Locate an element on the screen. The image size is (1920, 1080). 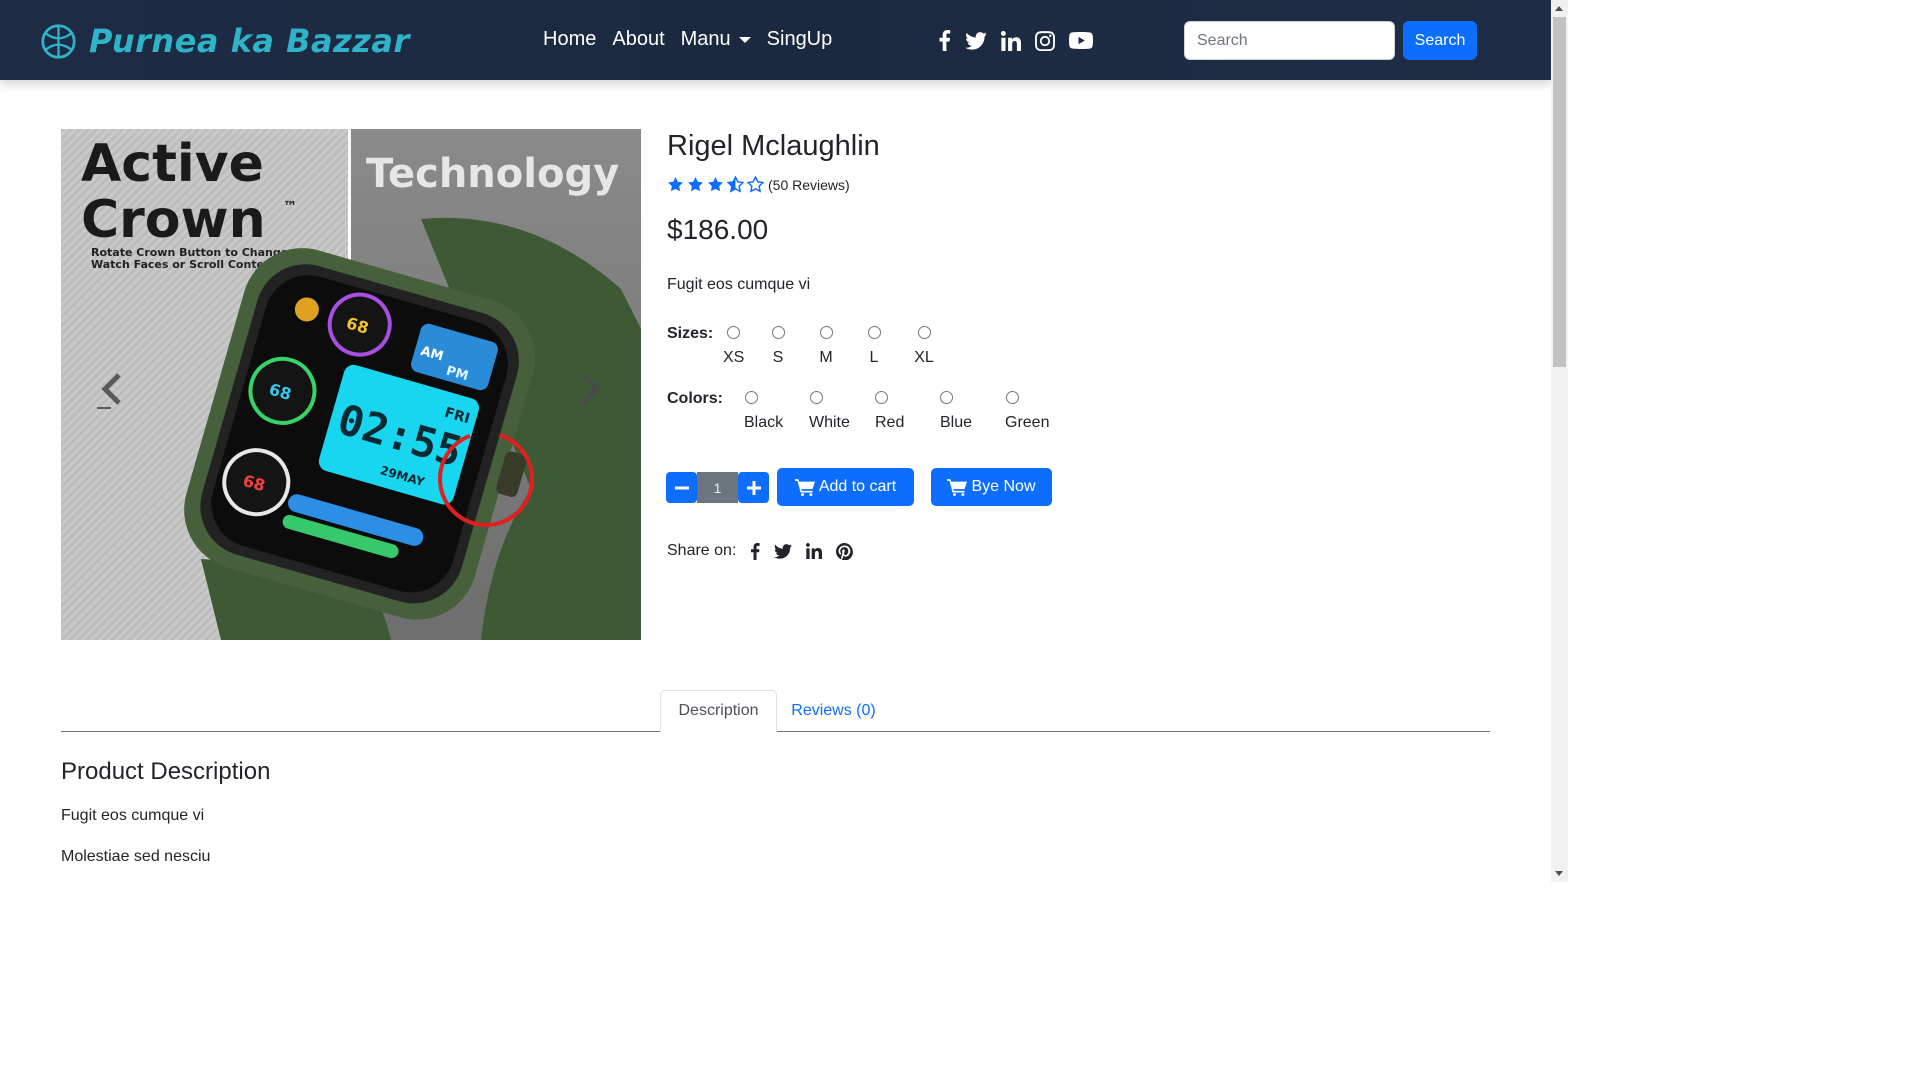
image-headline-1: Active is located at coordinates (172, 164).